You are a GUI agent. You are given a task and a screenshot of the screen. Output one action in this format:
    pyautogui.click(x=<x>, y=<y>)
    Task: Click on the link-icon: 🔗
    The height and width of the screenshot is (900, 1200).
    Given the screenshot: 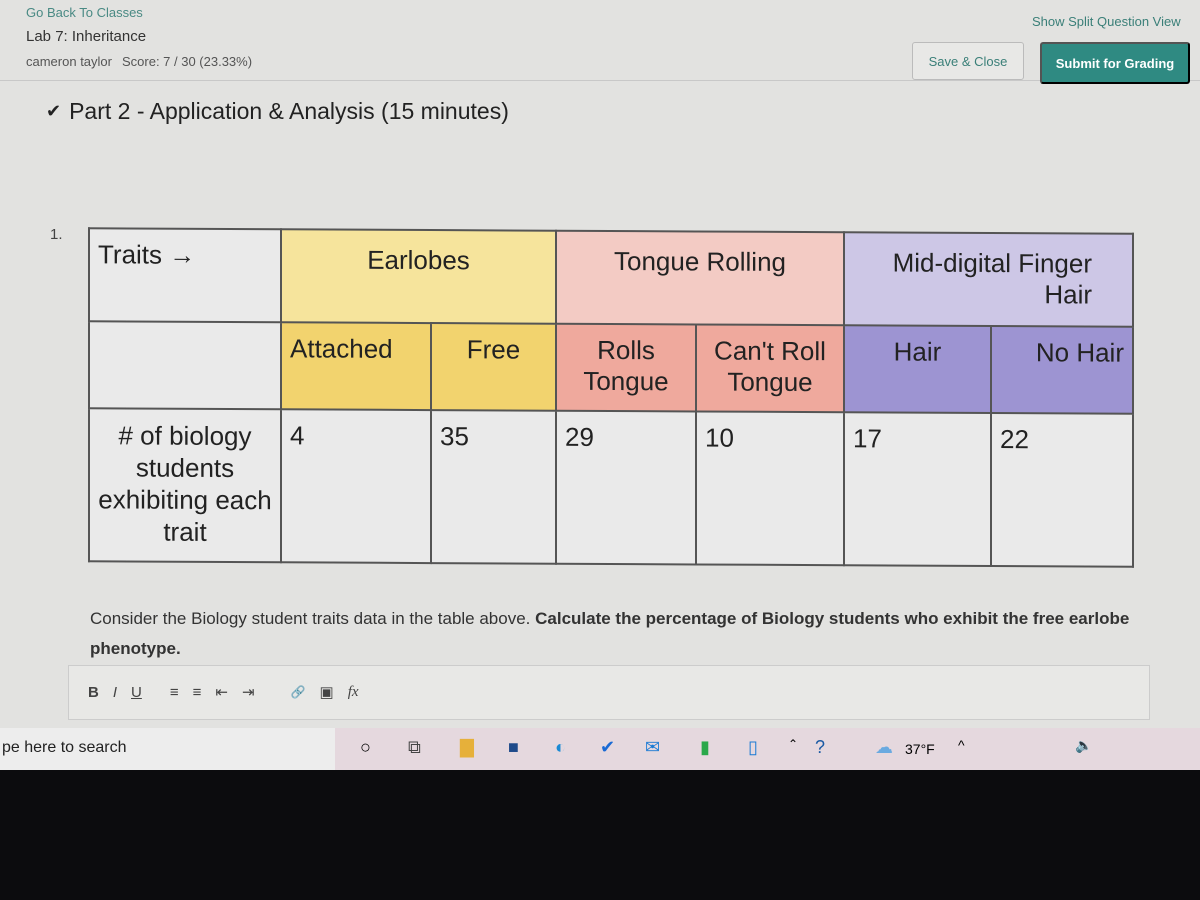 What is the action you would take?
    pyautogui.click(x=298, y=692)
    